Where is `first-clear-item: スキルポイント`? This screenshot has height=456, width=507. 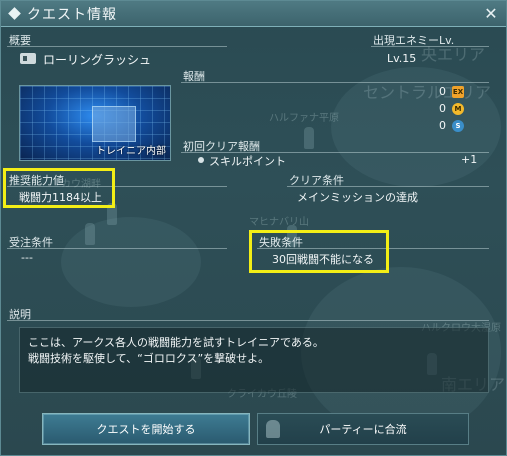 first-clear-item: スキルポイント is located at coordinates (247, 161).